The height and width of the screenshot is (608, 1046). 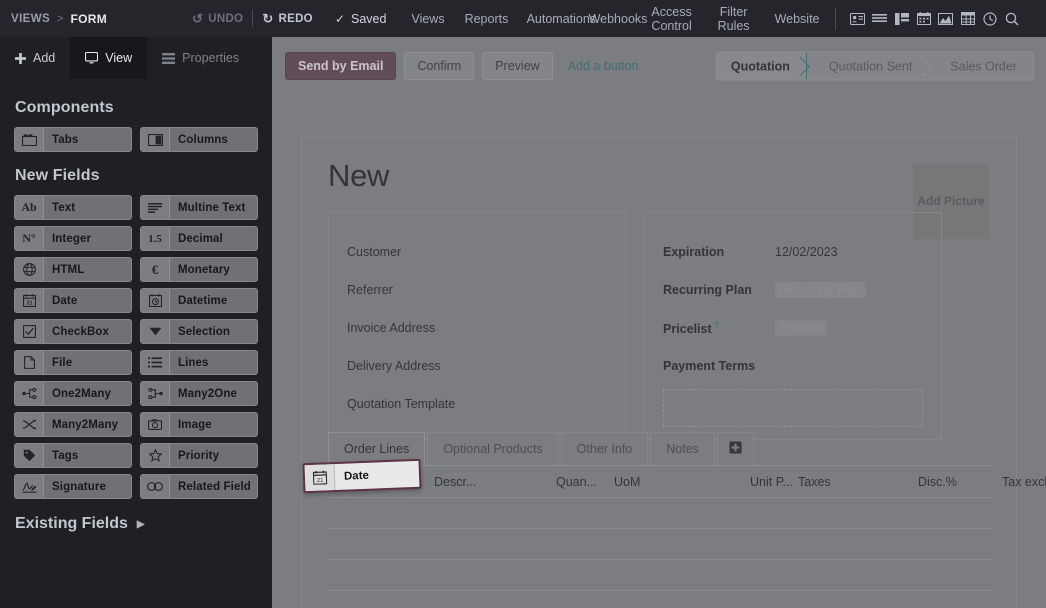 What do you see at coordinates (199, 424) in the screenshot?
I see `field-image: Image` at bounding box center [199, 424].